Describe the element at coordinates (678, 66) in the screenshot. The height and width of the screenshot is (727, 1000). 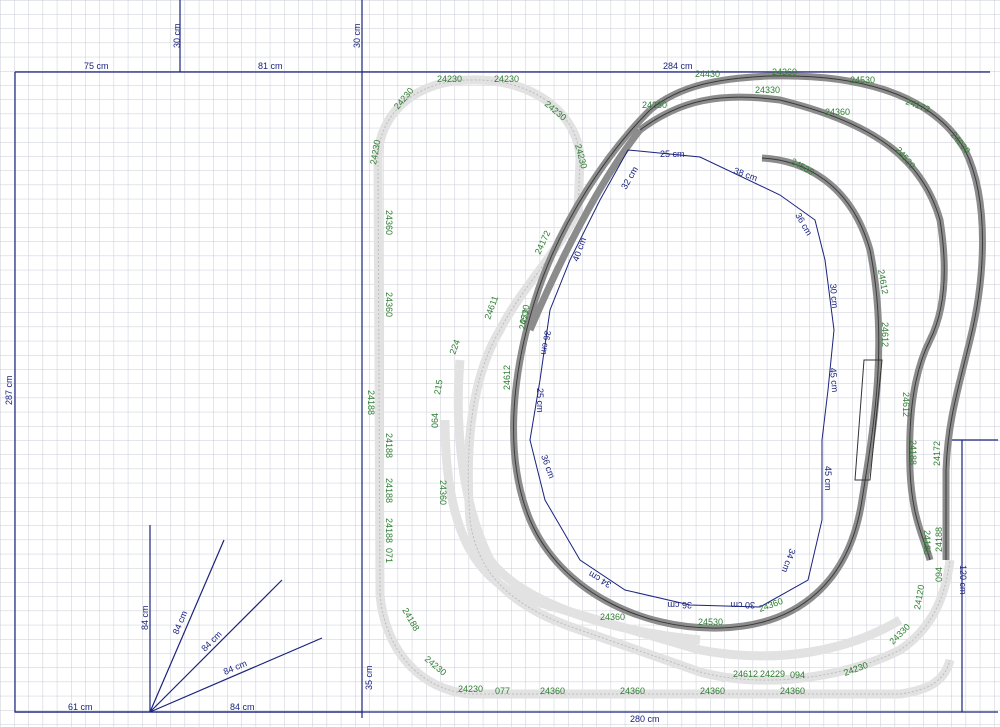
I see `dim-top-right: 284 cm` at that location.